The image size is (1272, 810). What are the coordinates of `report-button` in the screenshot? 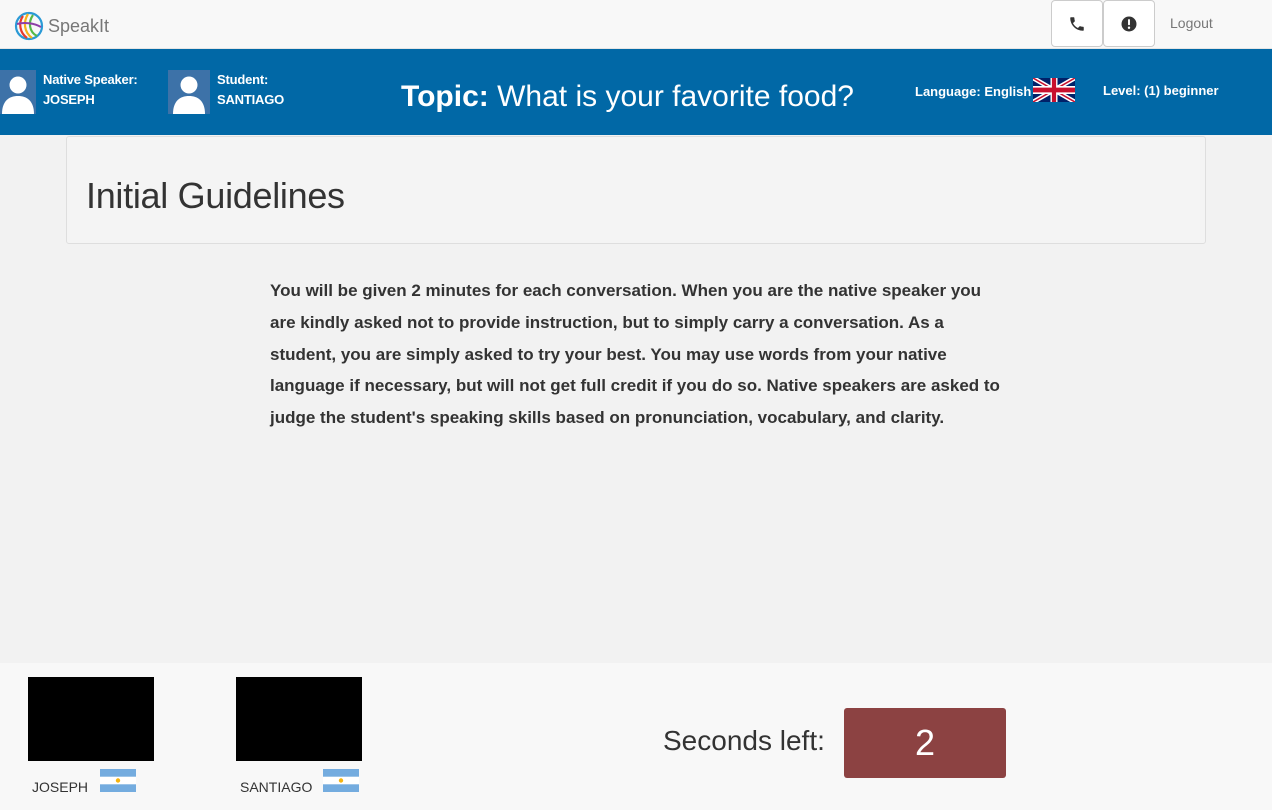 It's located at (1129, 23).